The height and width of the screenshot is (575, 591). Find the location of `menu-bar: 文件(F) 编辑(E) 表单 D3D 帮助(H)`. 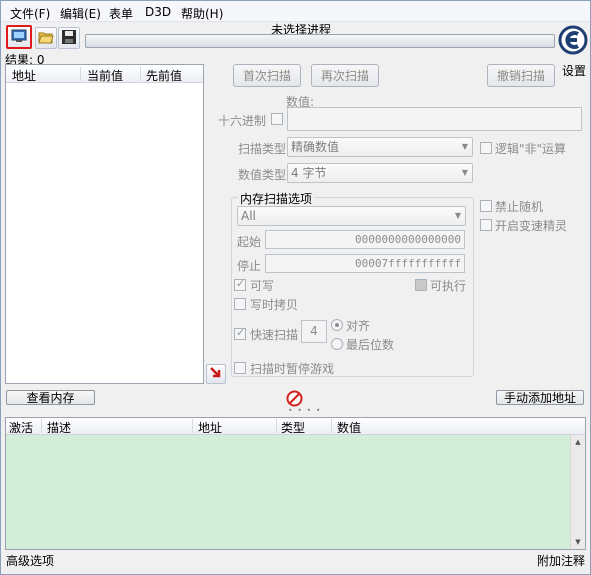

menu-bar: 文件(F) 编辑(E) 表单 D3D 帮助(H) is located at coordinates (295, 11).